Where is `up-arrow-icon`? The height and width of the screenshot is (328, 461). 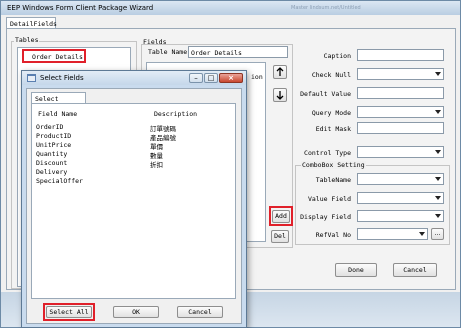
up-arrow-icon is located at coordinates (280, 71).